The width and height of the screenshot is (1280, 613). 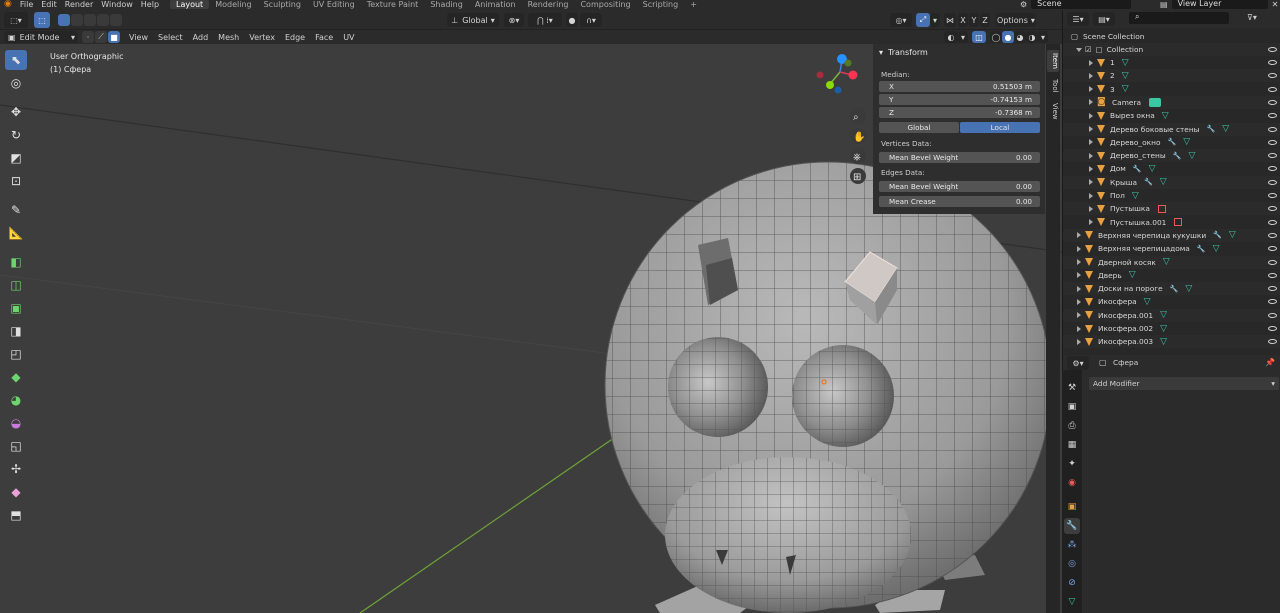 What do you see at coordinates (495, 4) in the screenshot?
I see `tab-animation: Animation` at bounding box center [495, 4].